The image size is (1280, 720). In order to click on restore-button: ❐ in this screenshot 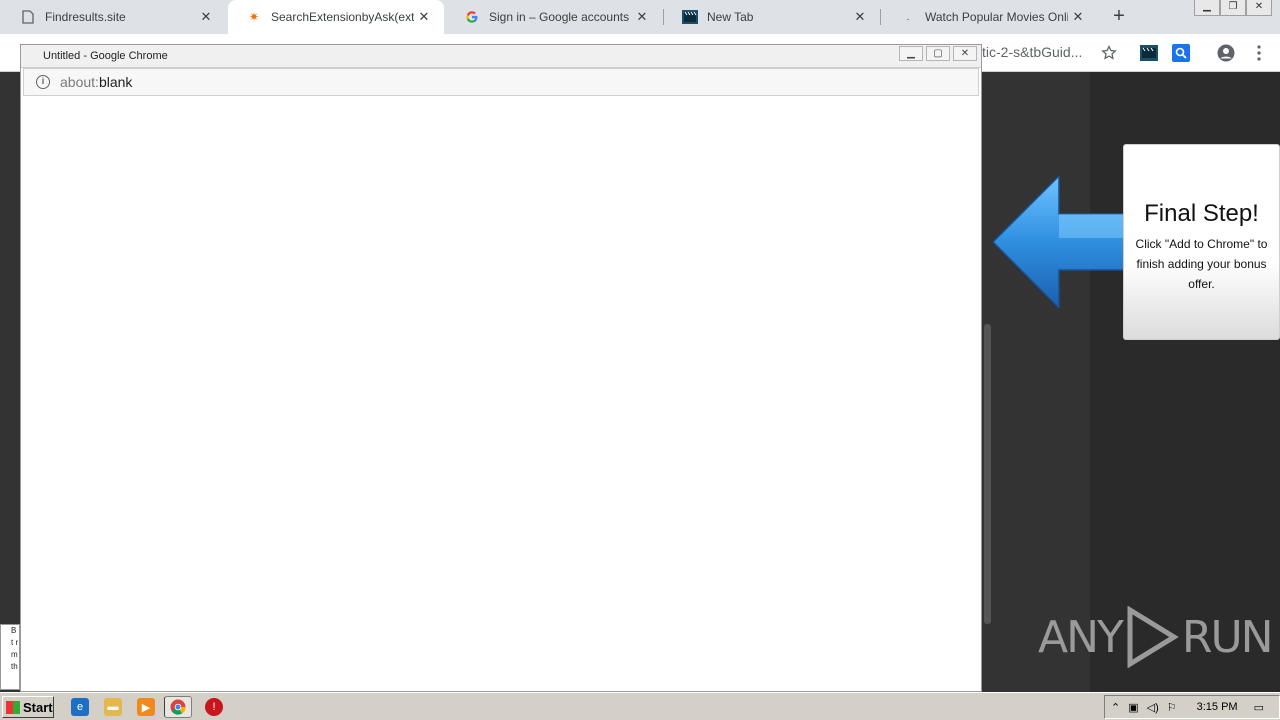, I will do `click(1233, 8)`.